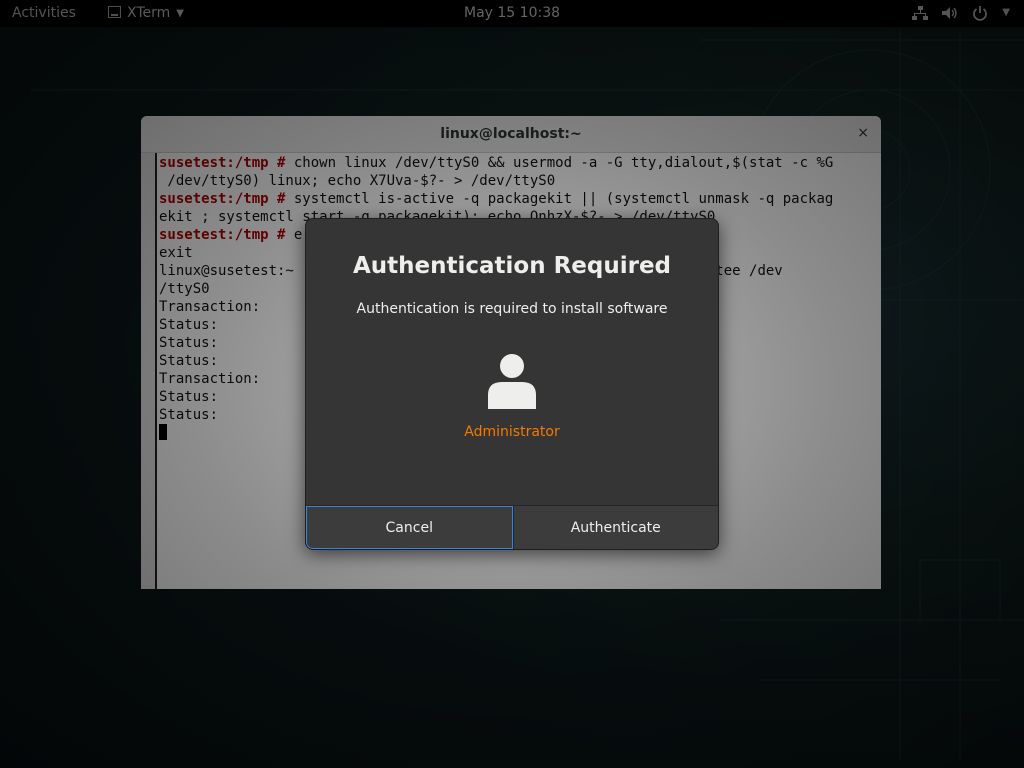  I want to click on clock: May 15 10:38, so click(512, 13).